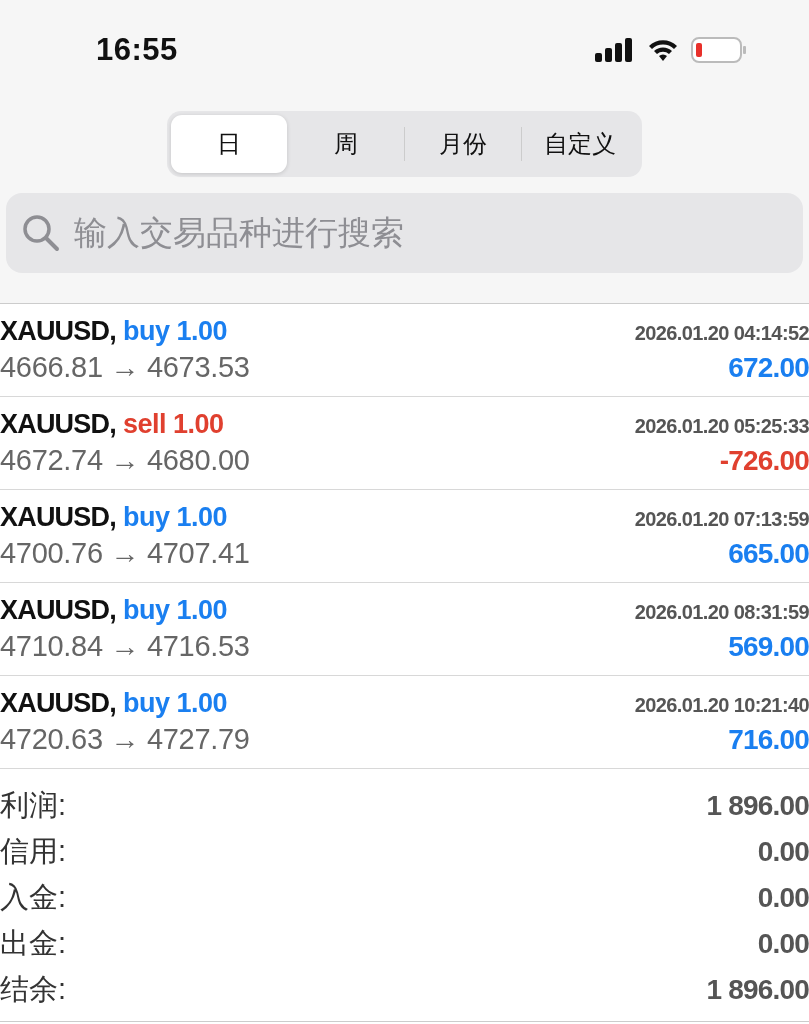  I want to click on price-range: 4700.76 → 4707.41, so click(125, 553).